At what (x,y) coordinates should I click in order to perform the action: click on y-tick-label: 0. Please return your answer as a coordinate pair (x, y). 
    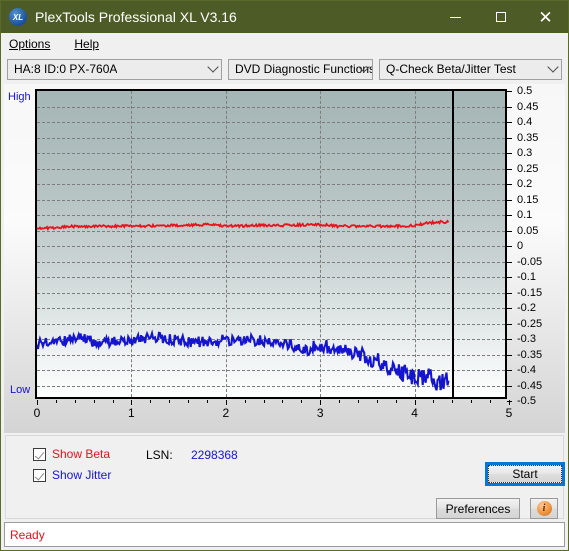
    Looking at the image, I should click on (520, 246).